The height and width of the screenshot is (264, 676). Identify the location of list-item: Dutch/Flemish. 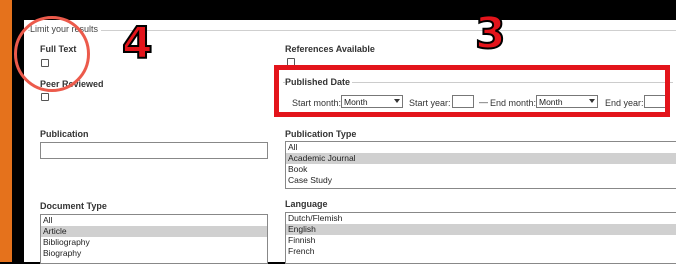
(481, 218).